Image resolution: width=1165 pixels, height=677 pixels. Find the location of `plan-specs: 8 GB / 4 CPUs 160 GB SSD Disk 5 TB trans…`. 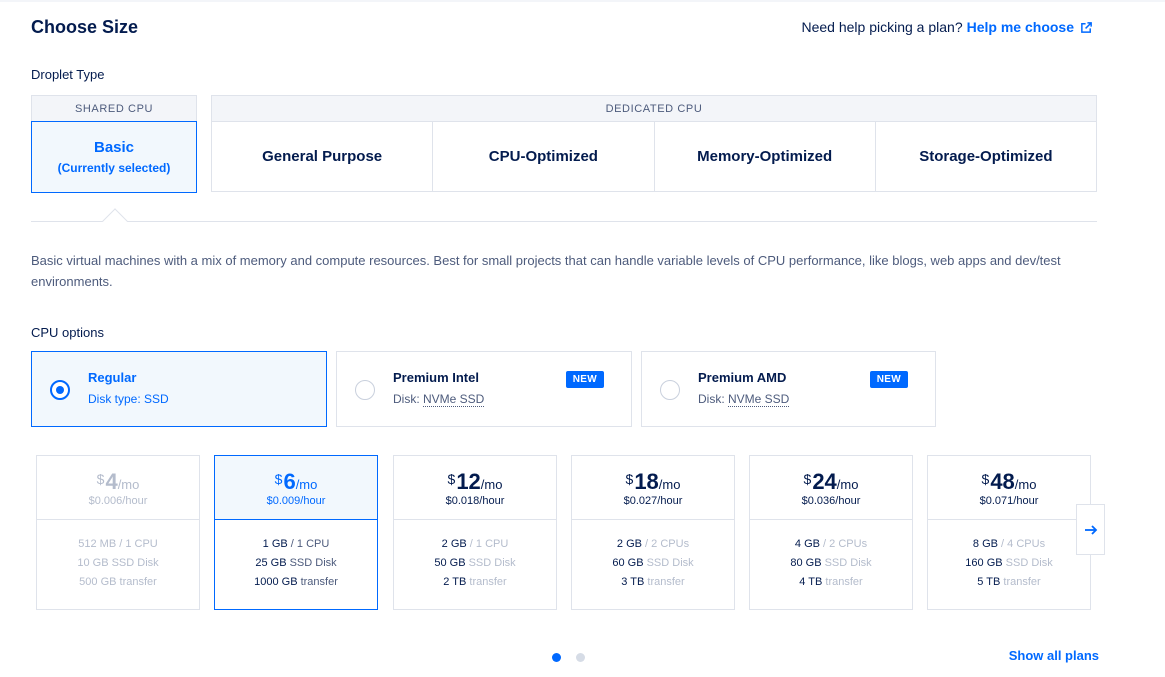

plan-specs: 8 GB / 4 CPUs 160 GB SSD Disk 5 TB trans… is located at coordinates (1009, 563).